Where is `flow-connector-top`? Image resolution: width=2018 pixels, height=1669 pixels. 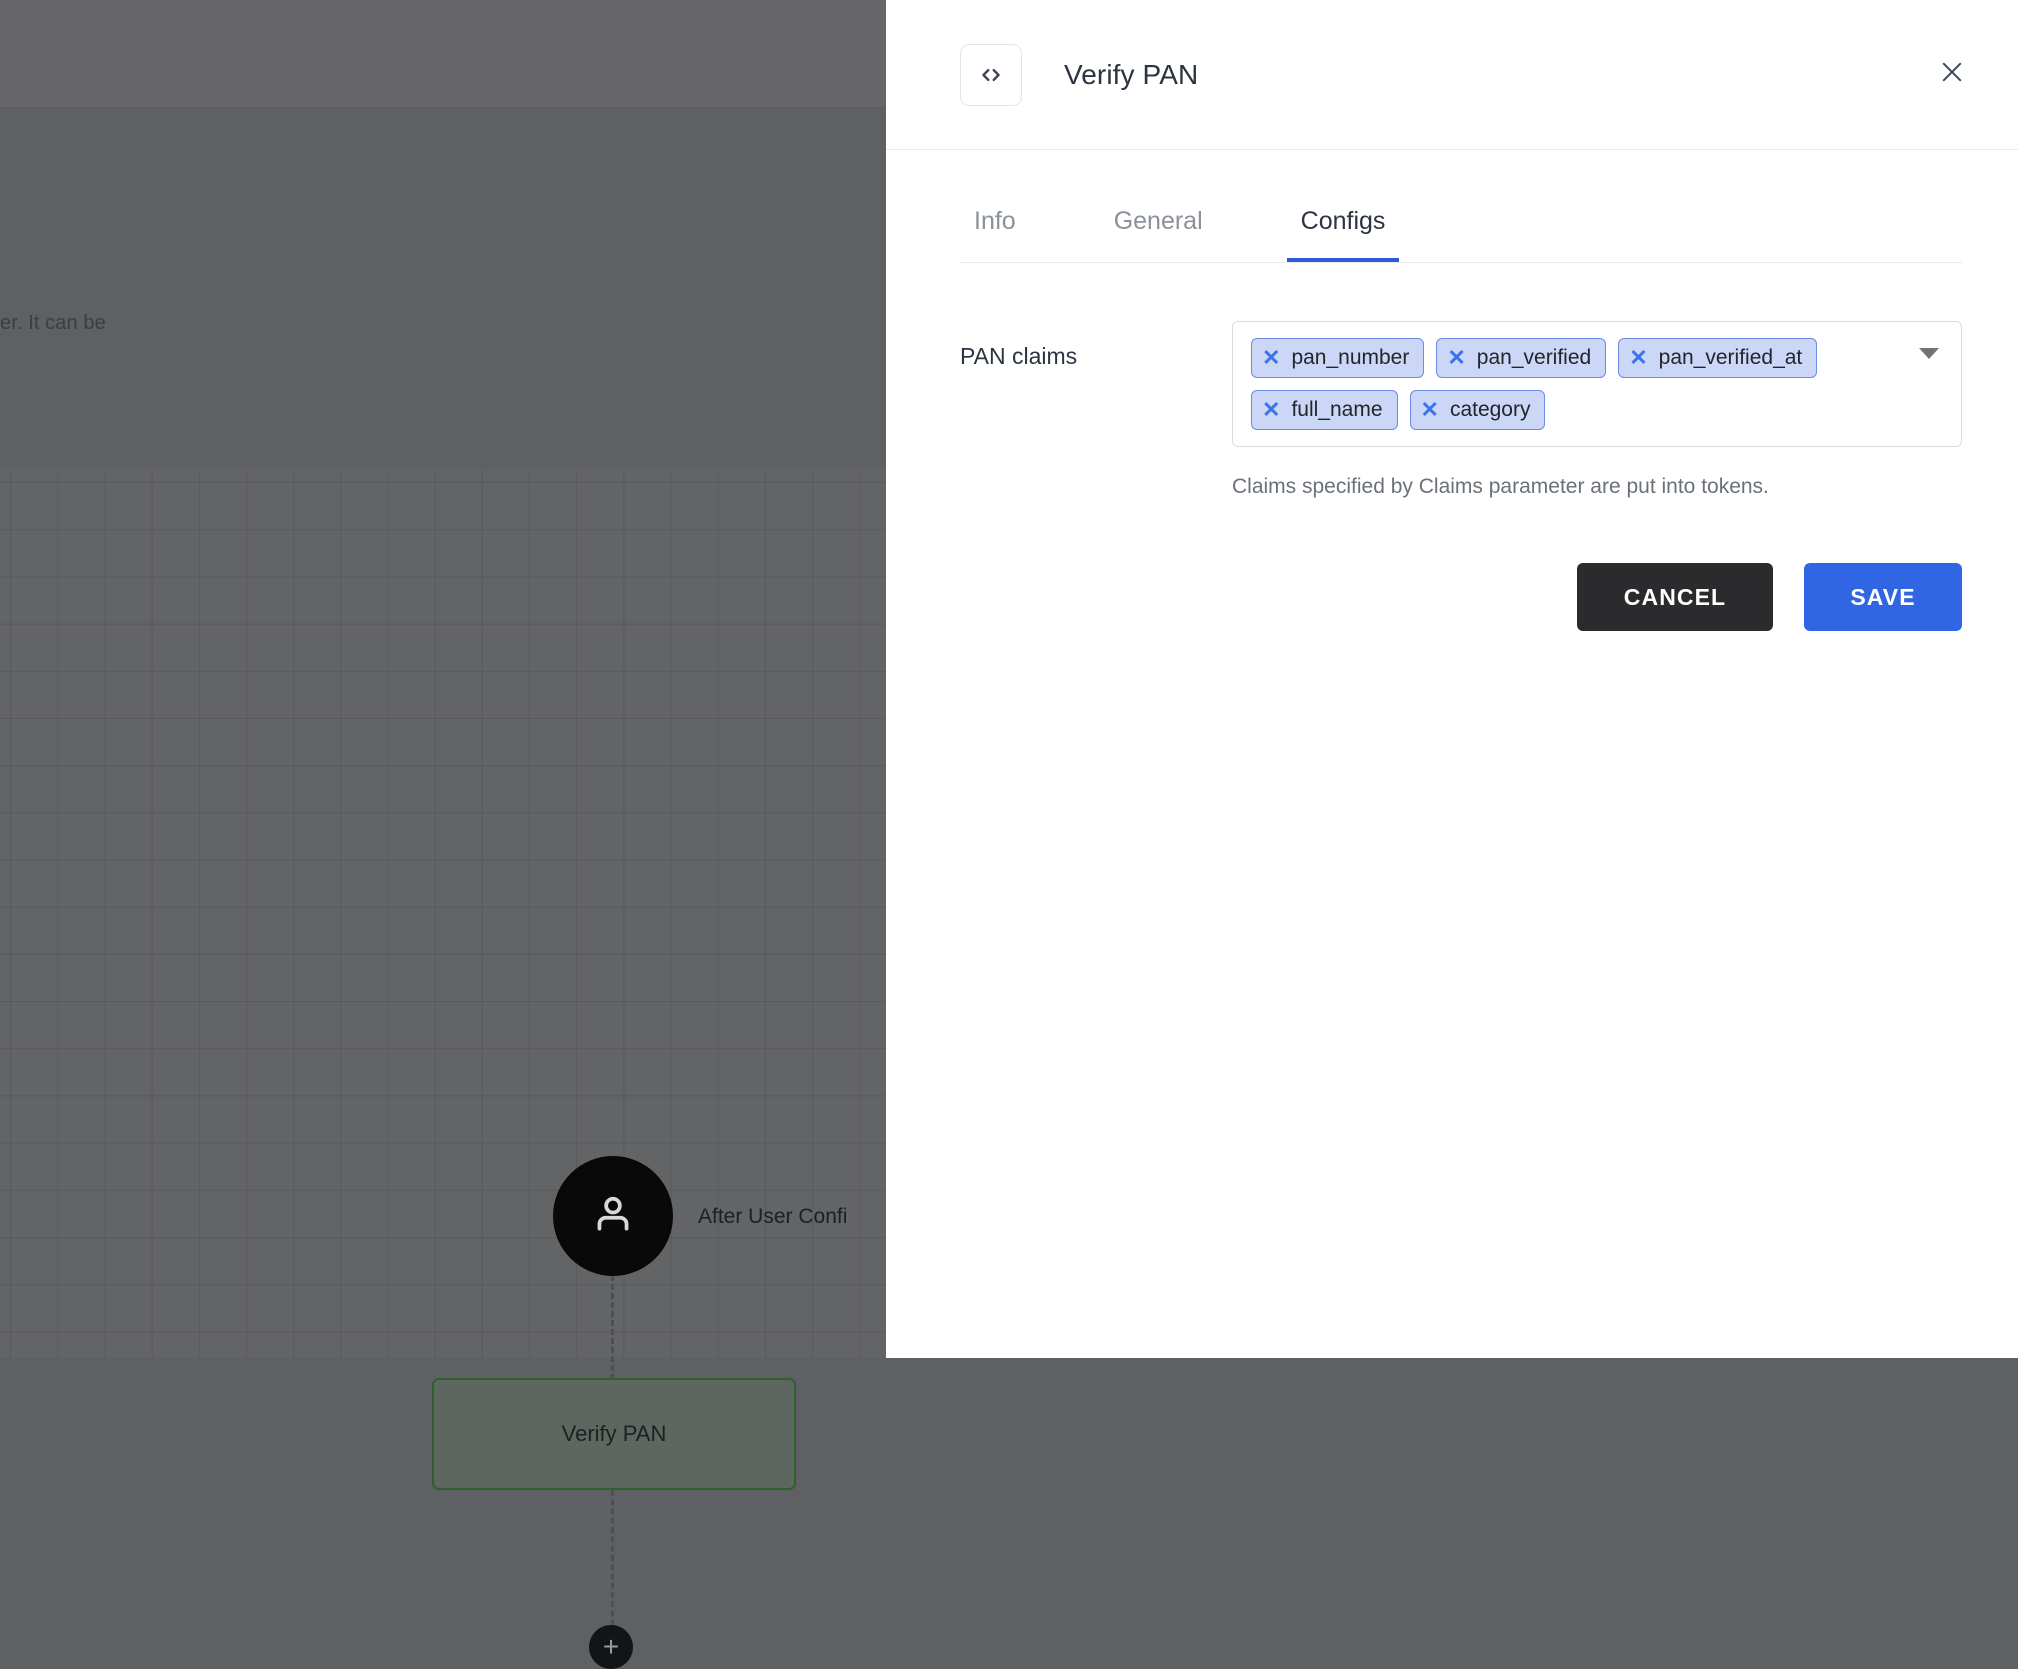 flow-connector-top is located at coordinates (612, 1327).